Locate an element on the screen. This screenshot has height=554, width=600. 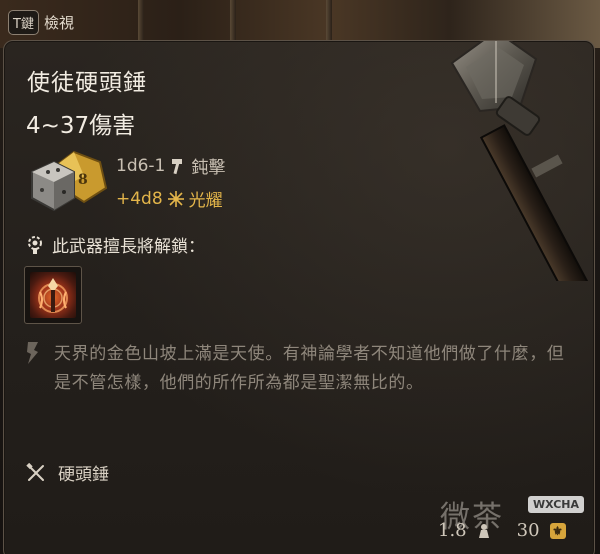
crossed-weapons-icon is located at coordinates (35, 471).